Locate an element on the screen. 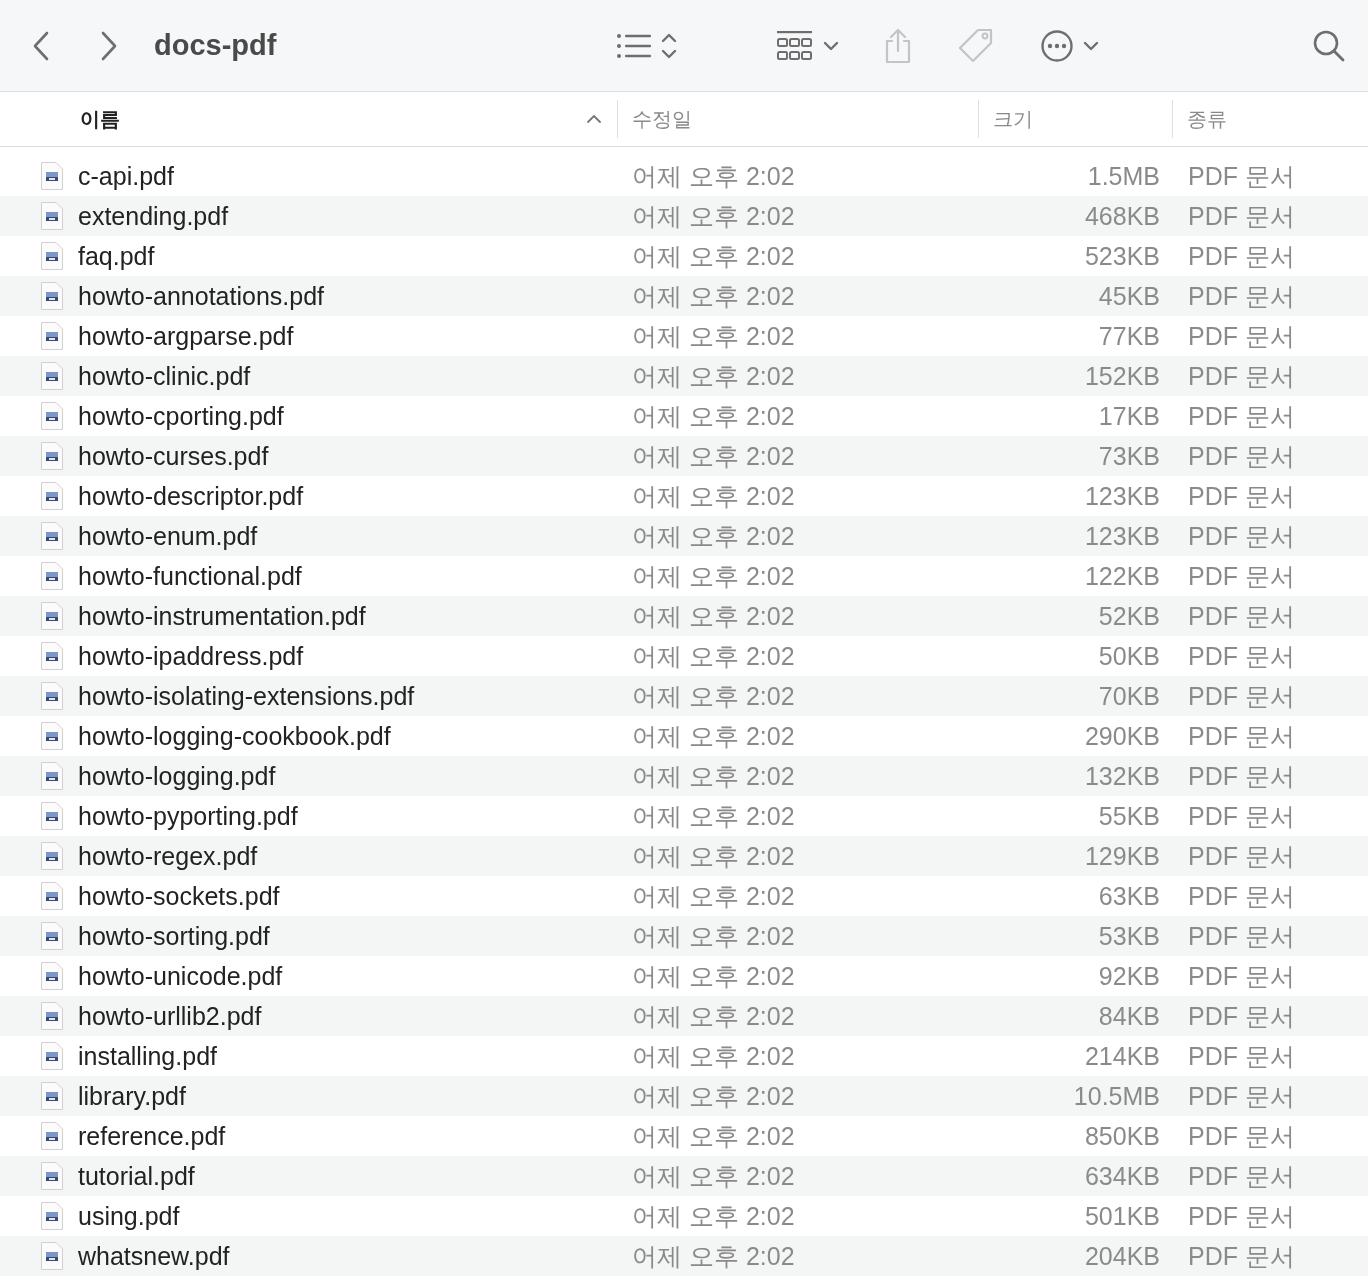 This screenshot has width=1368, height=1284. file-size: 501KB is located at coordinates (1122, 1216).